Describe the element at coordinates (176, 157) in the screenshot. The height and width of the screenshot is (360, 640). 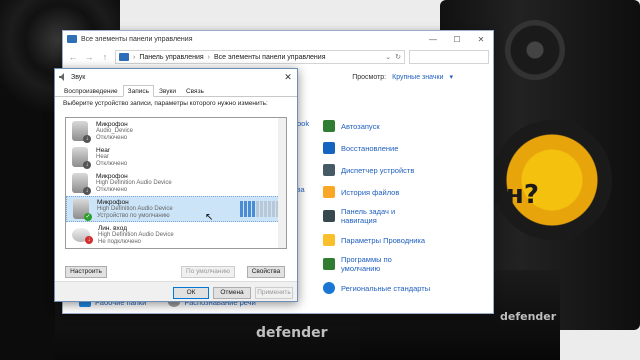
I see `device-row: ↓ Hear Hear Отключено` at that location.